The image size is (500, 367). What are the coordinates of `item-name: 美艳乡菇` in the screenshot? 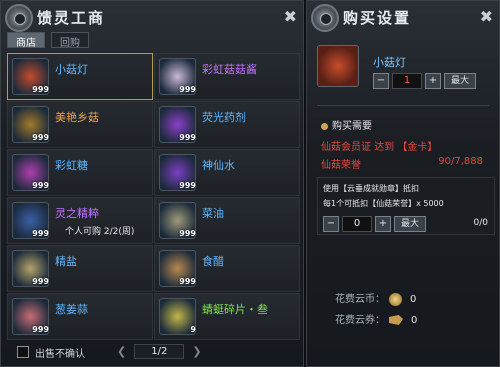 It's located at (77, 117).